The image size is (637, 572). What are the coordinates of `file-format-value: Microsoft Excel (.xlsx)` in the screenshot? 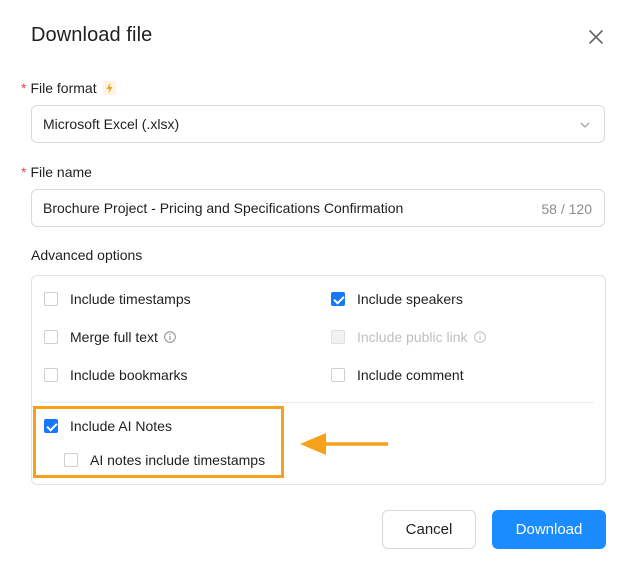 It's located at (111, 124).